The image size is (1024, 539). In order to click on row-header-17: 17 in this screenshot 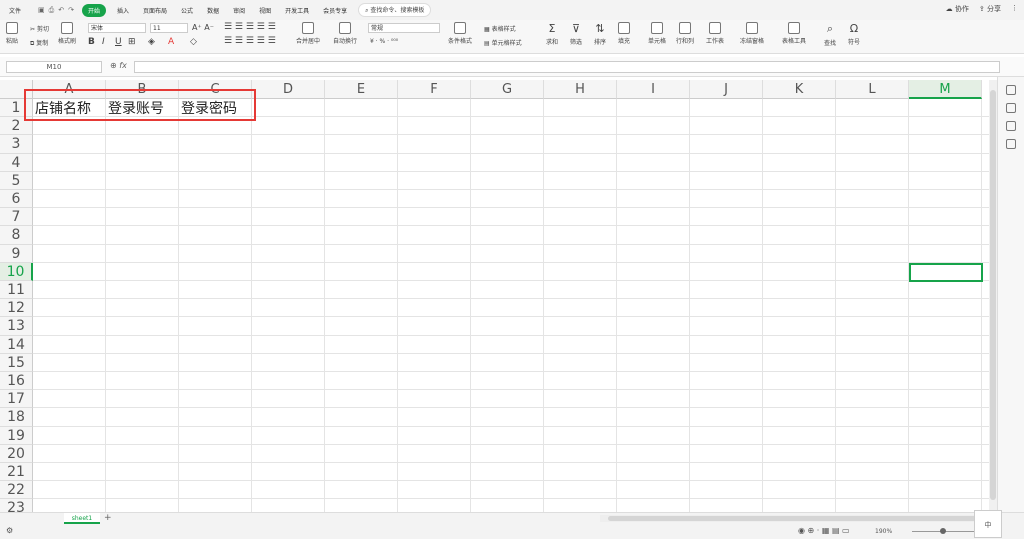, I will do `click(16, 399)`.